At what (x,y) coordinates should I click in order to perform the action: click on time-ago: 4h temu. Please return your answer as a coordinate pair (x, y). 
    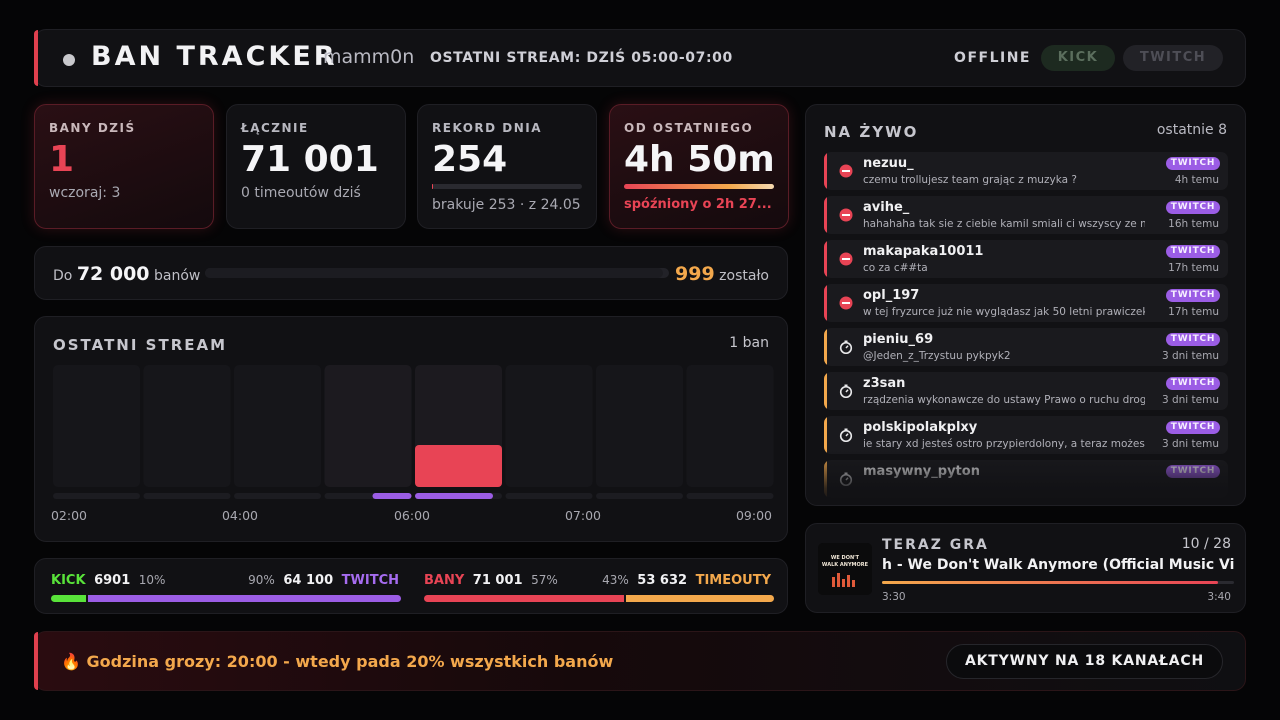
    Looking at the image, I should click on (1196, 180).